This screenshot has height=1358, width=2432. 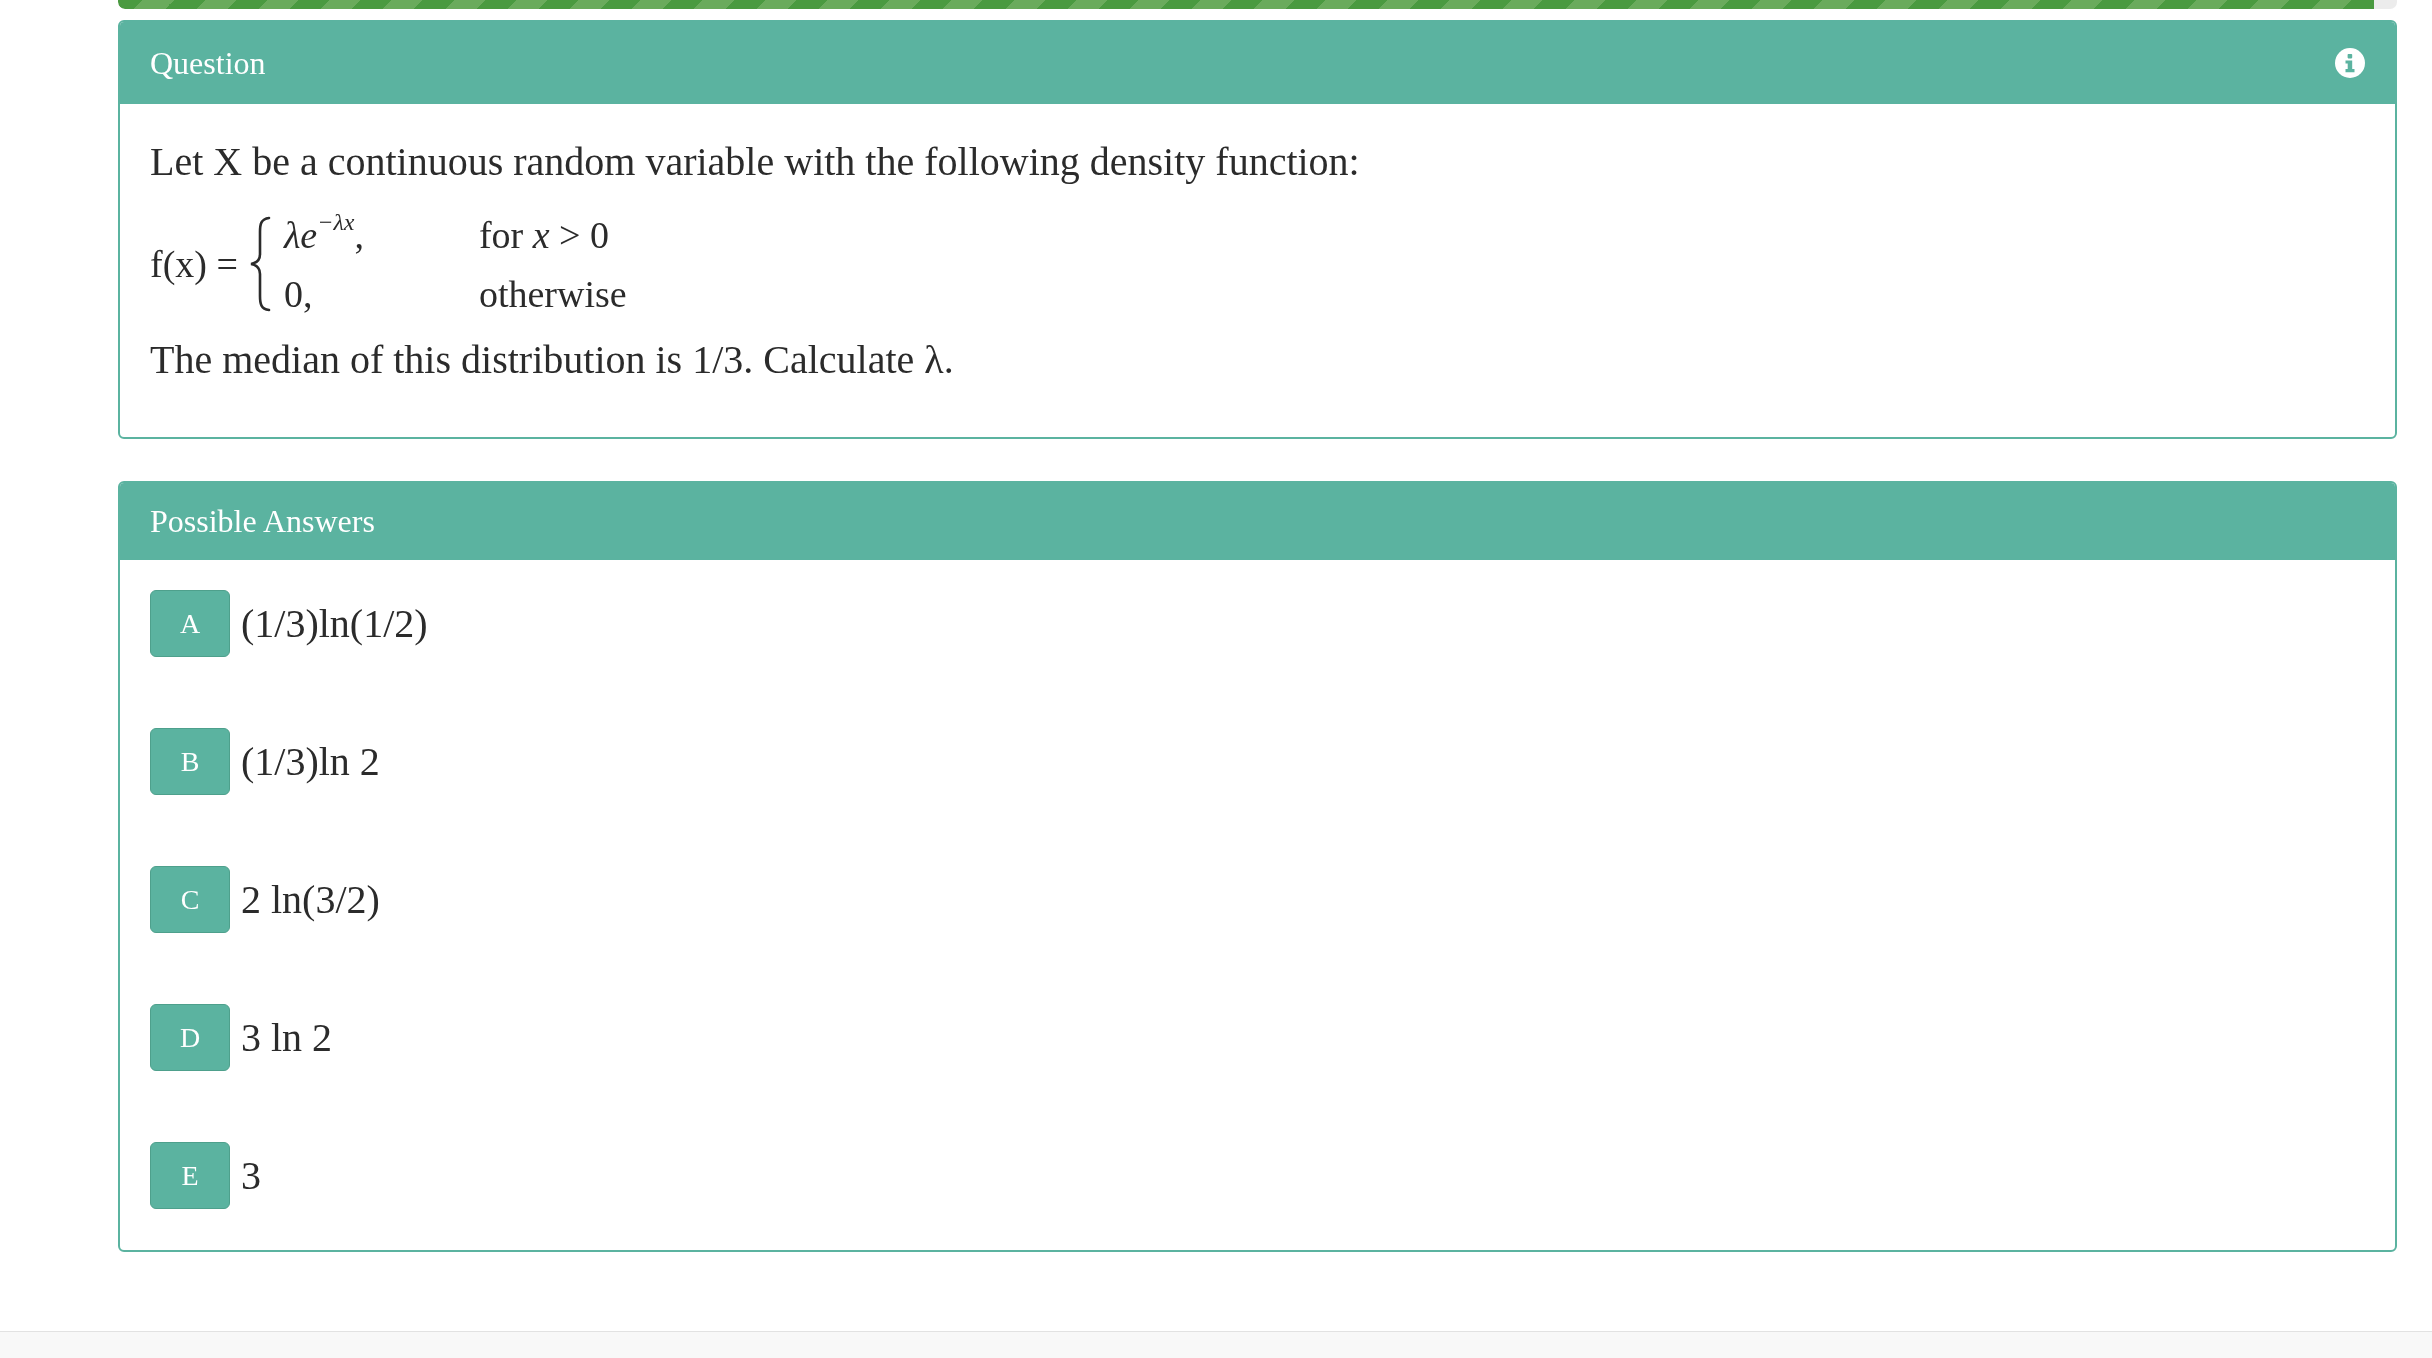 I want to click on answer-button: D, so click(x=190, y=1037).